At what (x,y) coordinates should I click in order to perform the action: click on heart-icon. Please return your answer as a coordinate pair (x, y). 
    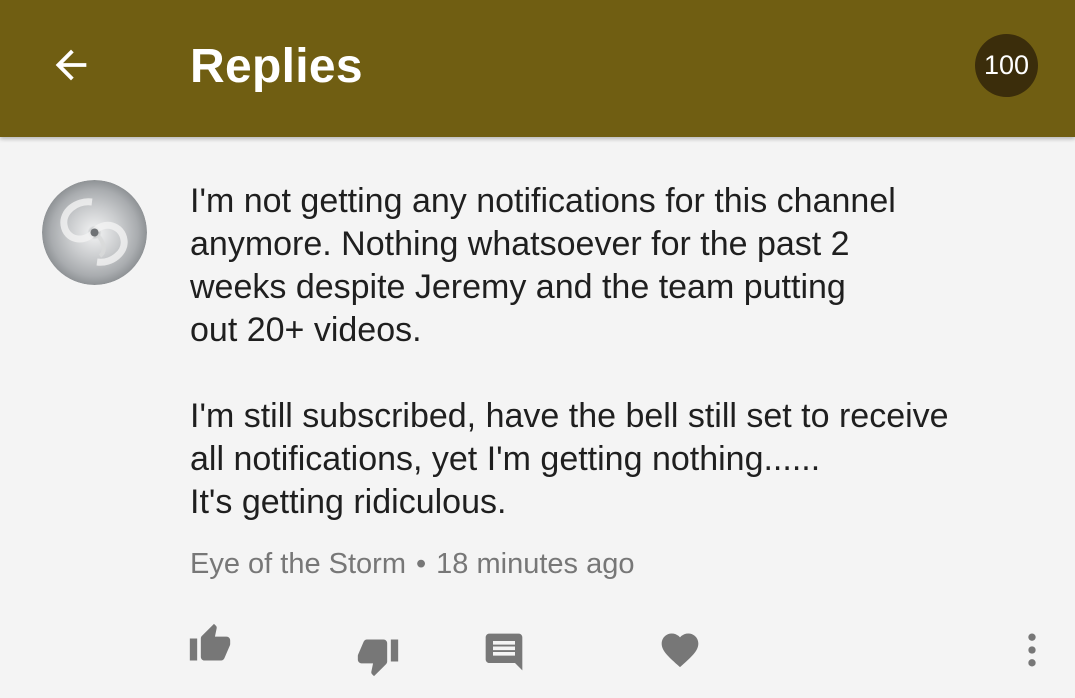
    Looking at the image, I should click on (680, 650).